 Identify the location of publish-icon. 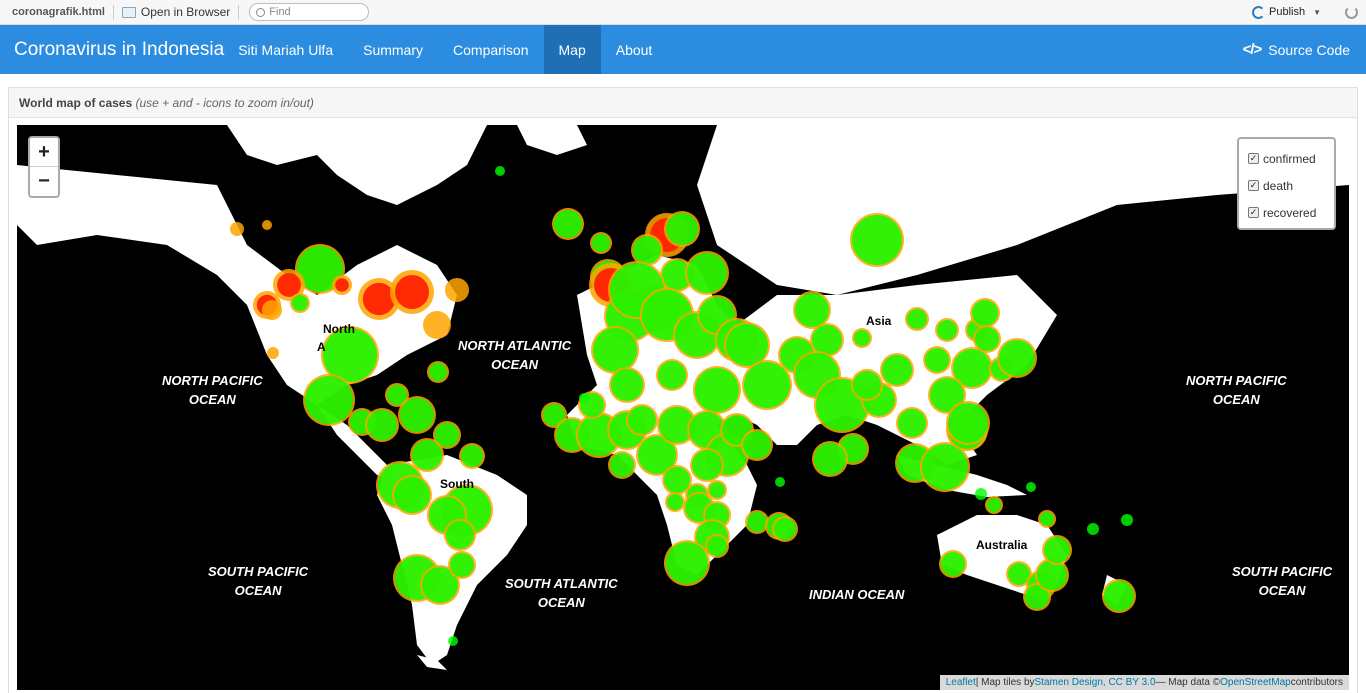
(1258, 12).